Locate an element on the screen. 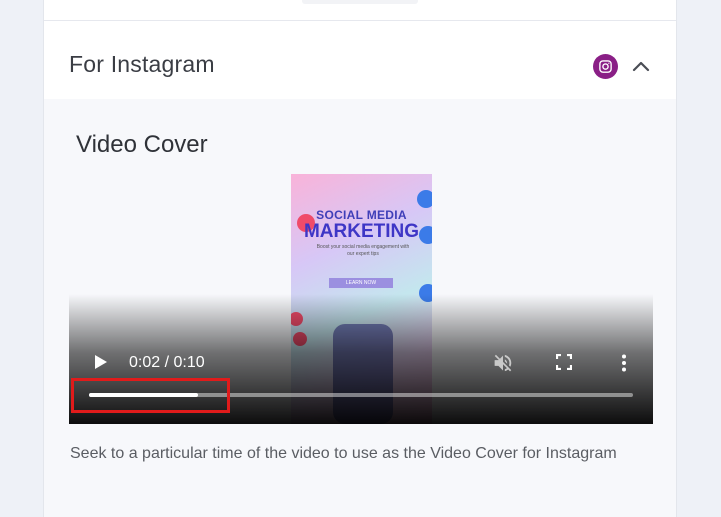  chevron-up-icon is located at coordinates (641, 66).